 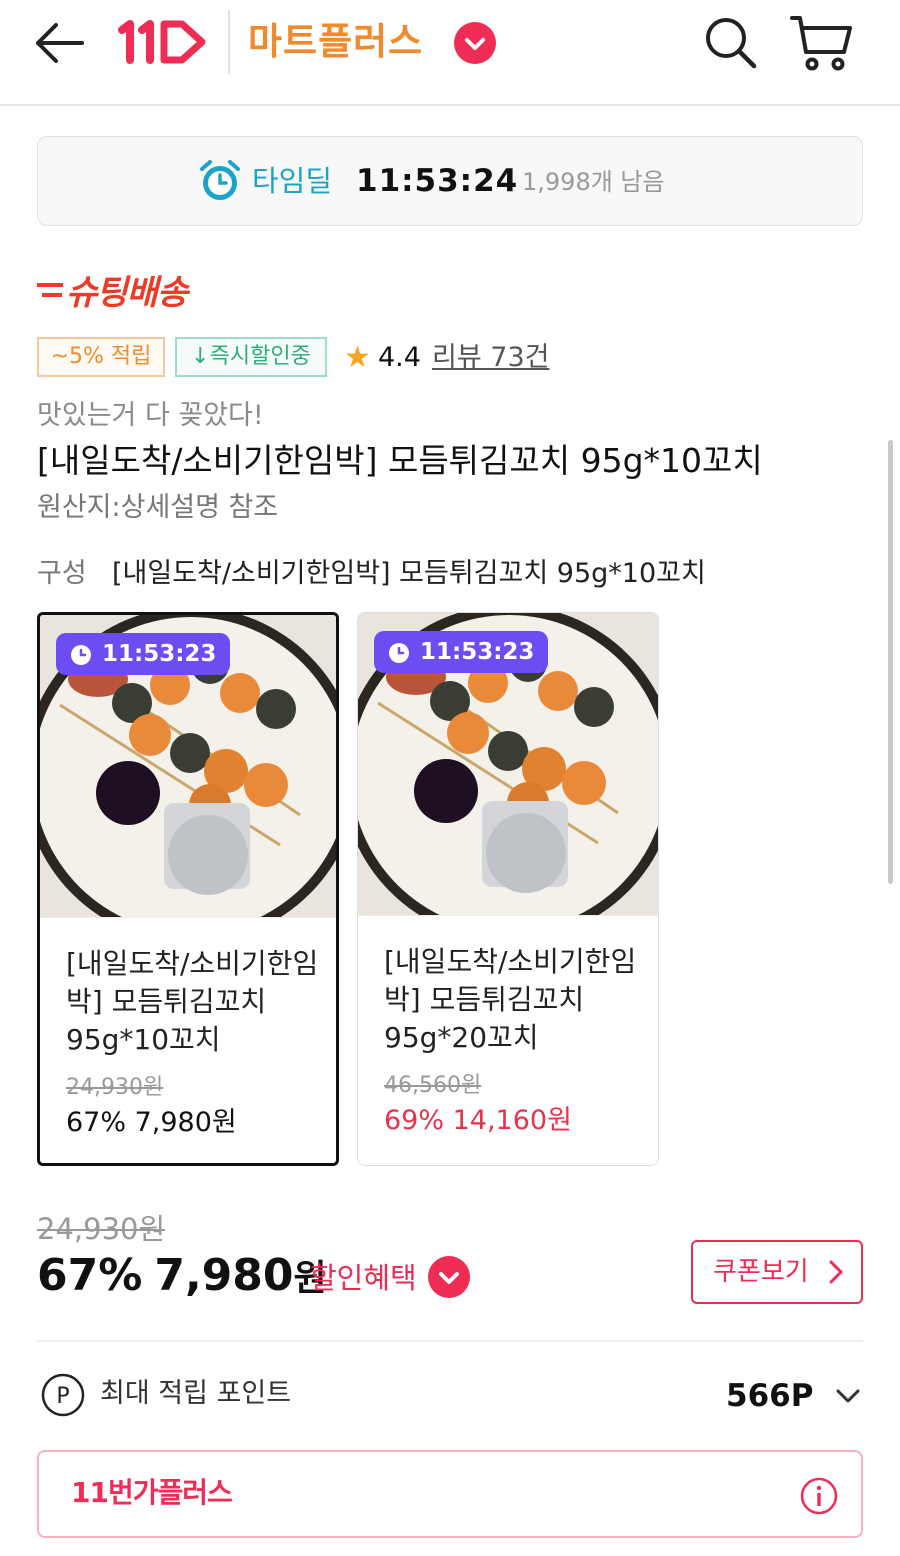 I want to click on cart-icon, so click(x=821, y=43).